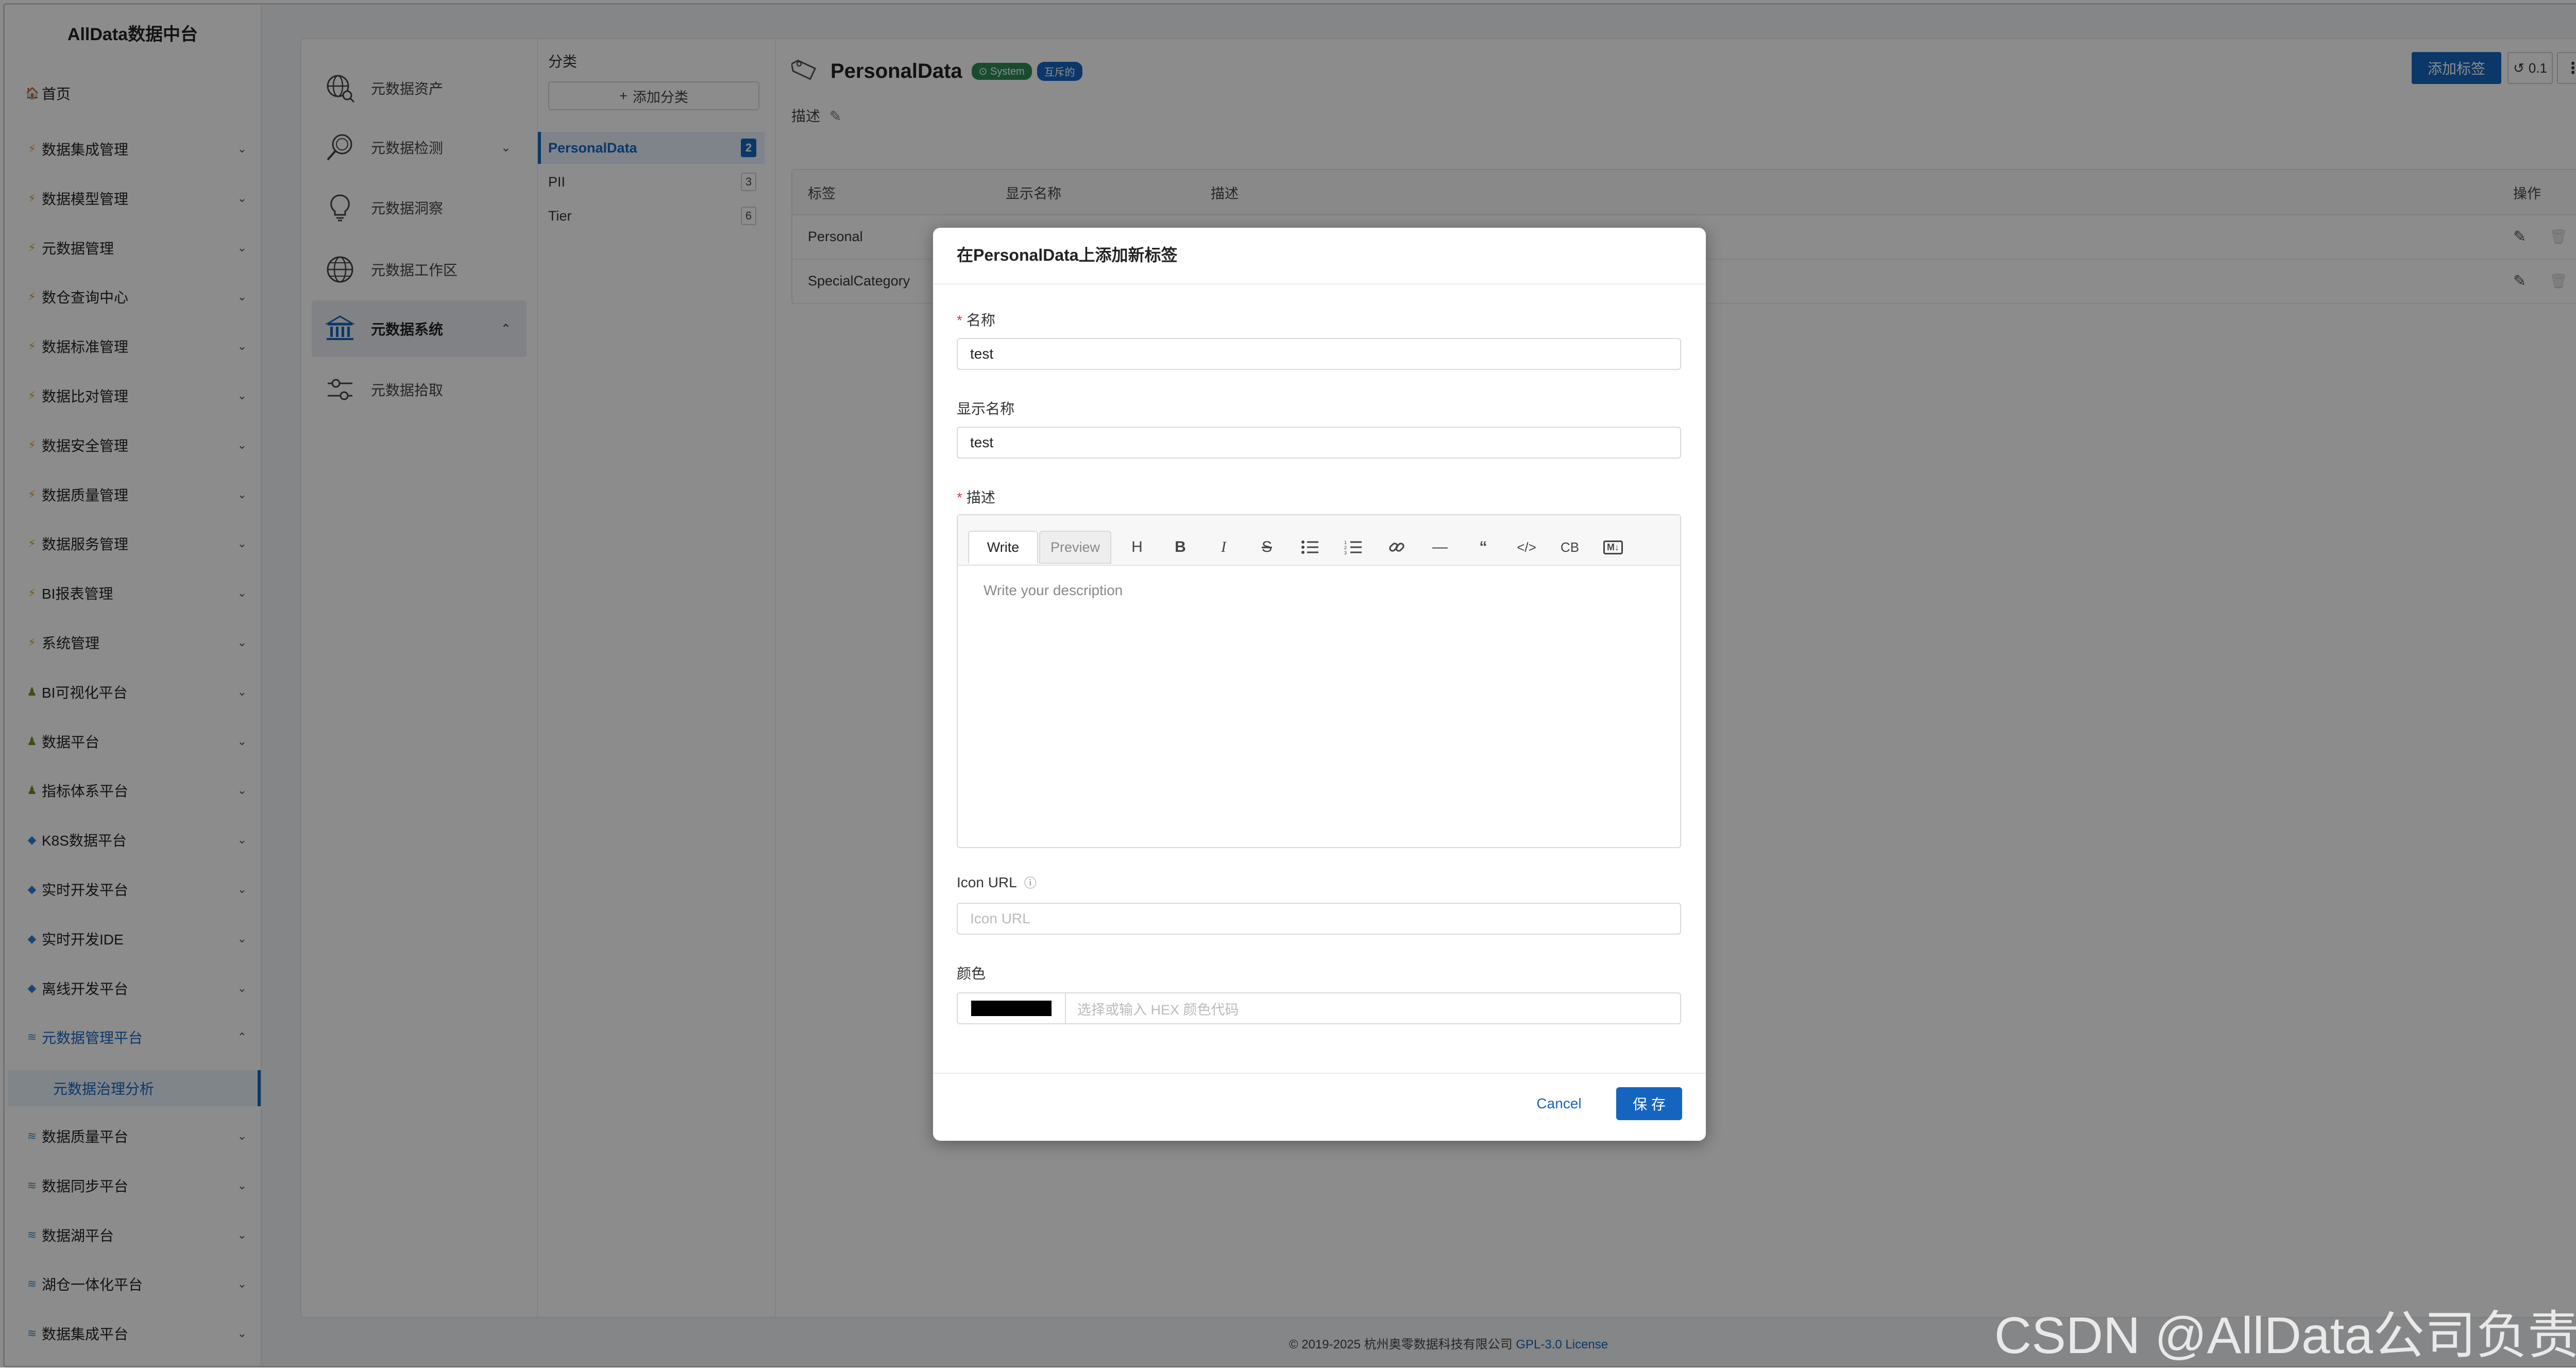 Image resolution: width=2576 pixels, height=1368 pixels. Describe the element at coordinates (1345, 547) in the screenshot. I see `svg-text: 2` at that location.